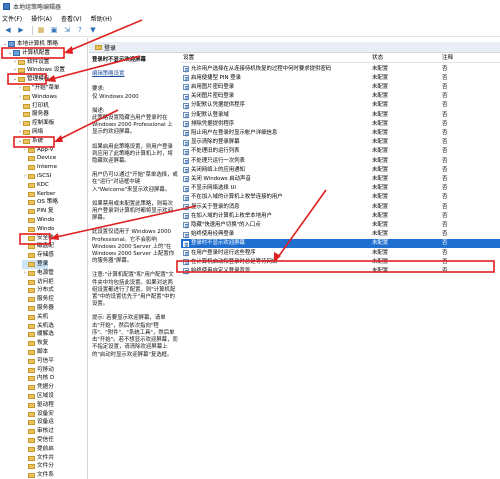 This screenshot has width=500, height=479. I want to click on policy-row: 显示清除的登录屏幕 未配置 否, so click(340, 142).